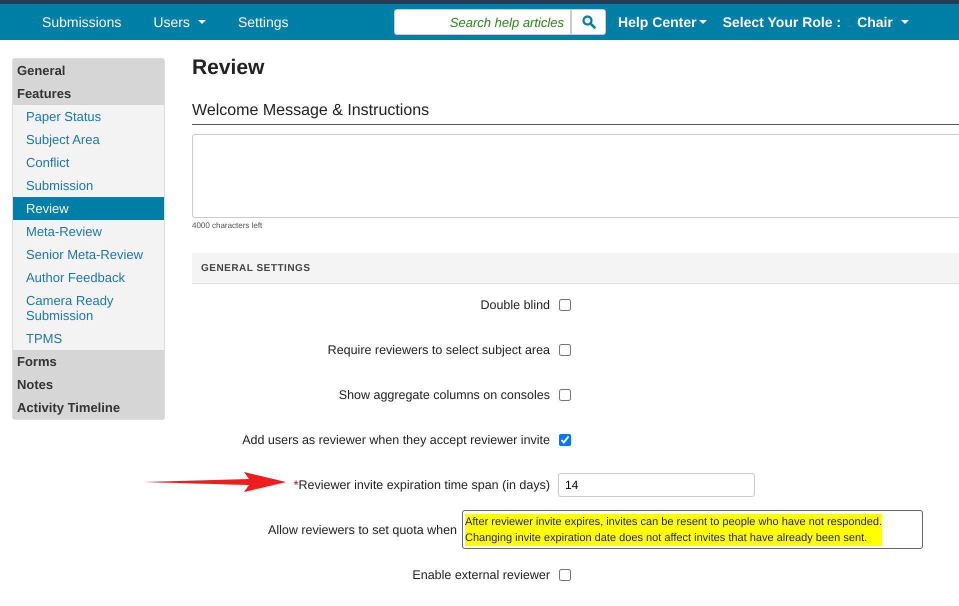 The width and height of the screenshot is (959, 606). I want to click on tooltip-text: After reviewer invite expires, invites can be resent to people who have not responded., so click(673, 522).